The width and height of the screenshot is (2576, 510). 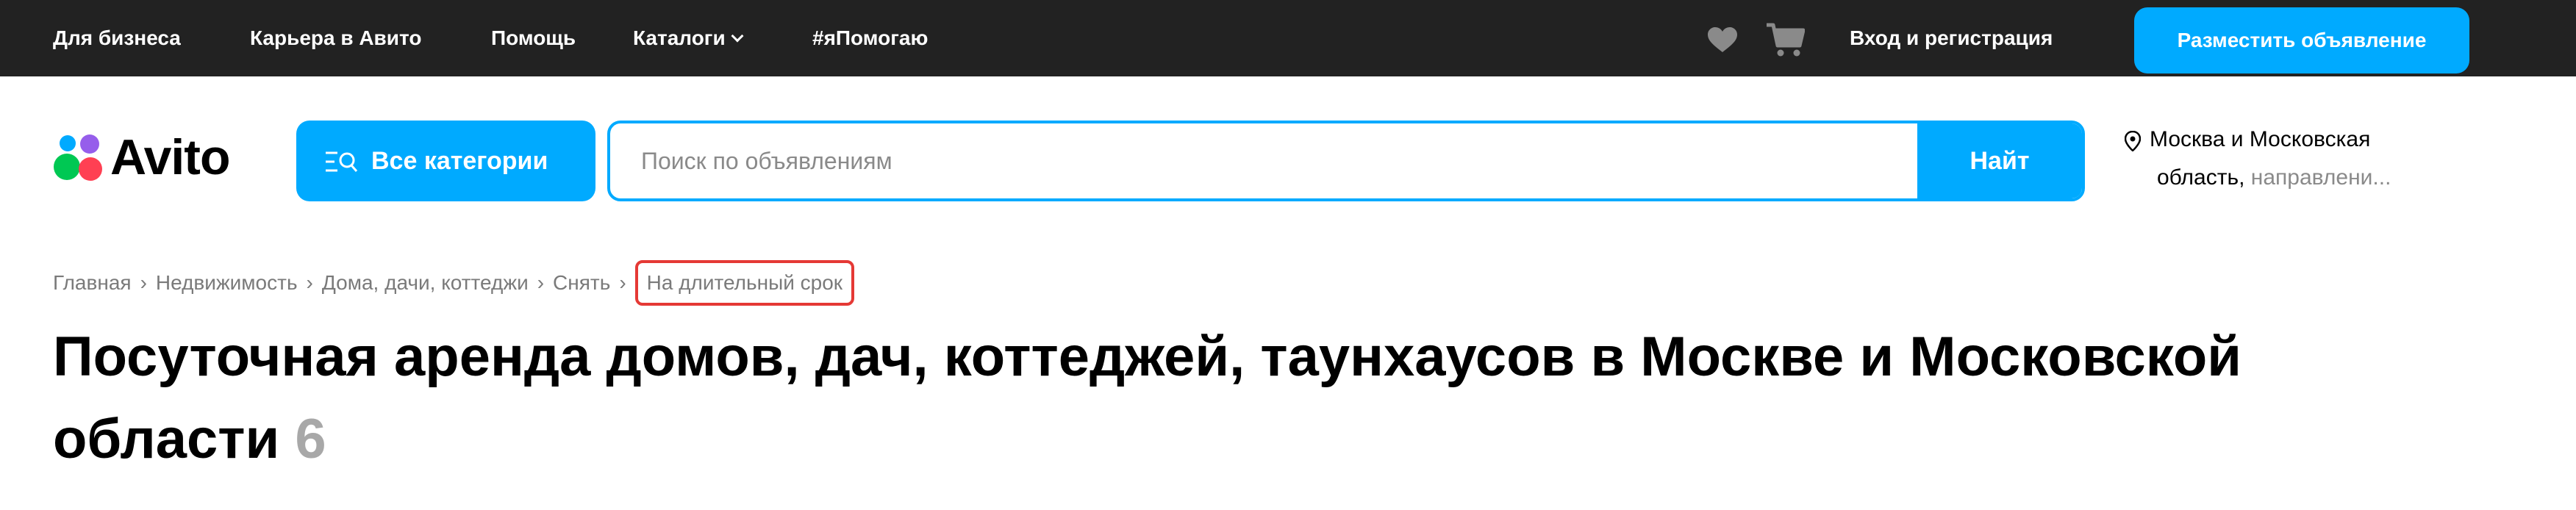 I want to click on search-input, so click(x=1259, y=160).